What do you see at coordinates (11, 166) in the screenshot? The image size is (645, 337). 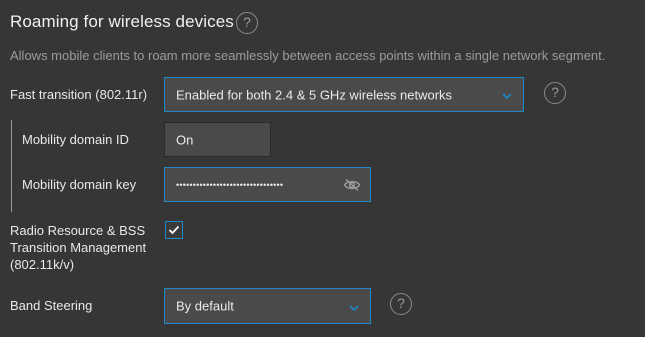 I see `sub-settings-indent-bar` at bounding box center [11, 166].